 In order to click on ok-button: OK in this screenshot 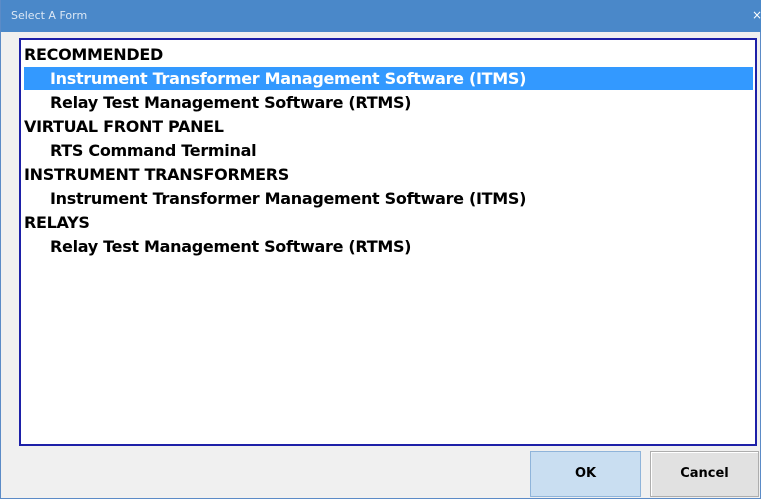, I will do `click(585, 474)`.